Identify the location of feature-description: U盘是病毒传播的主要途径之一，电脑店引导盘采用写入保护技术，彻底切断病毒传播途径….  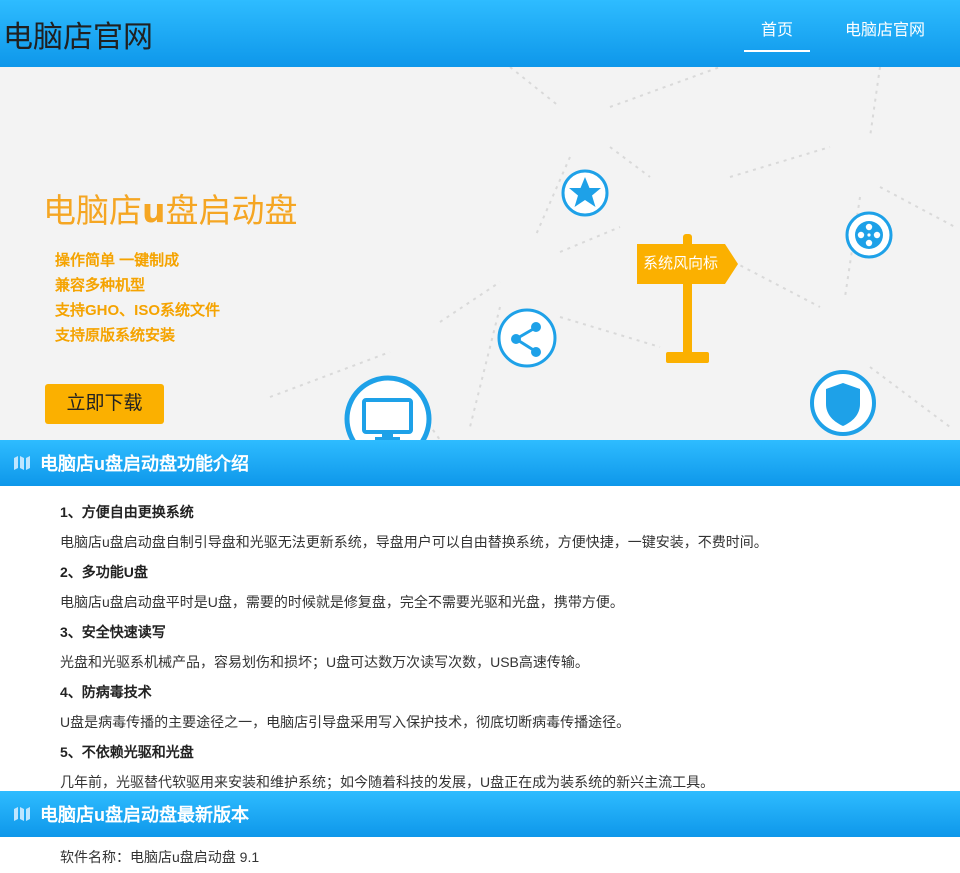
(345, 722).